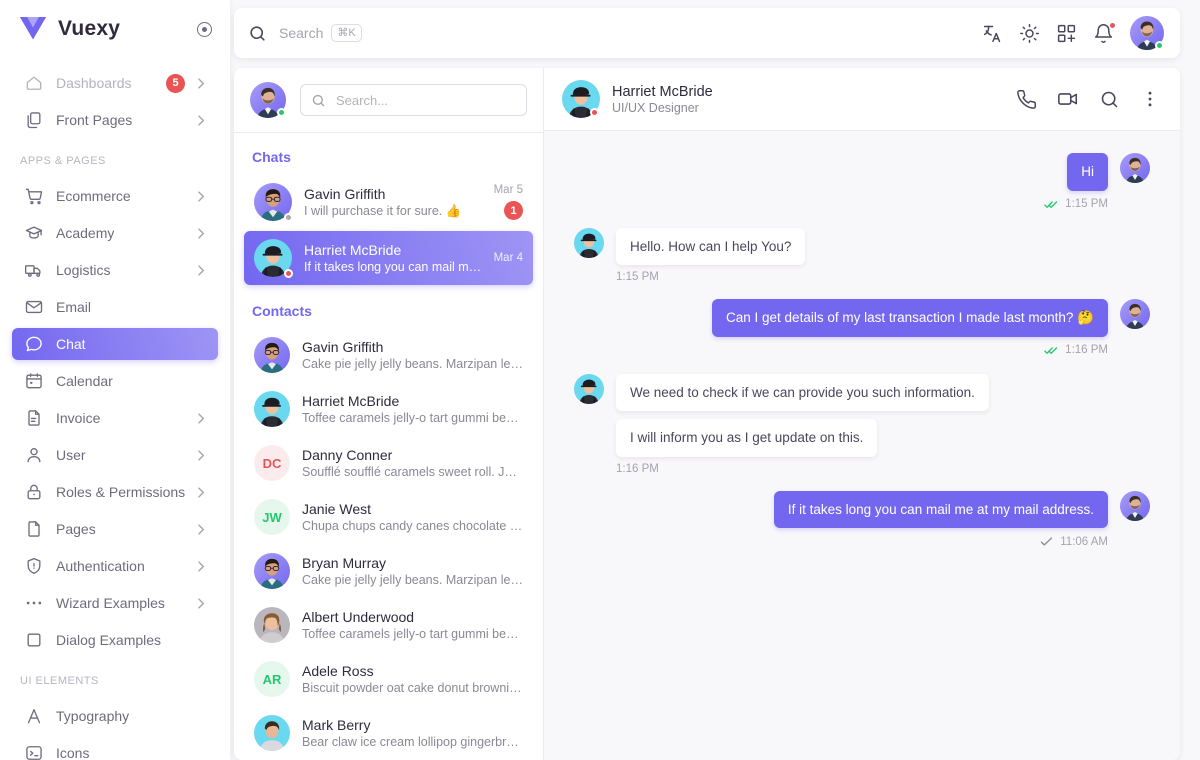  I want to click on sidebar-item-label: Wizard Examples, so click(110, 603).